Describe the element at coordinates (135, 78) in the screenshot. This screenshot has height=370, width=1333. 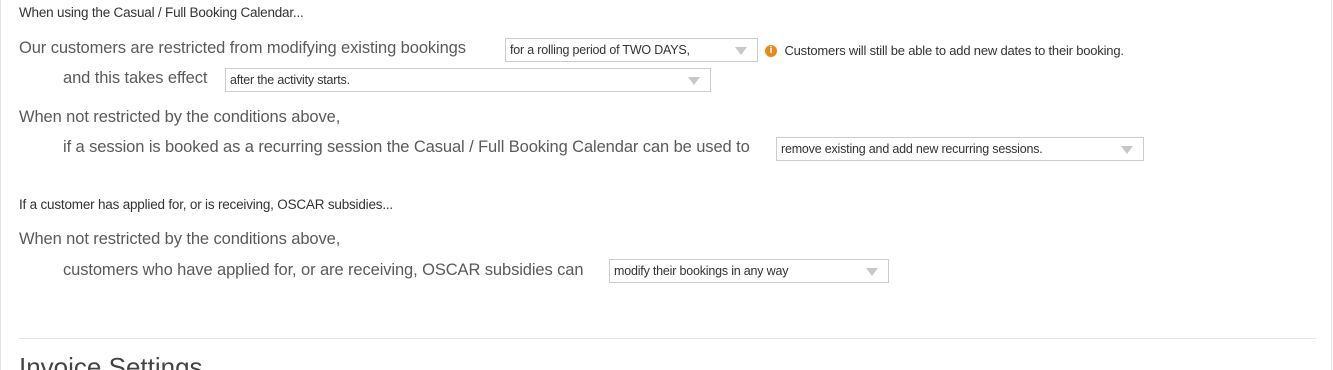
I see `effect-label: and this takes effect` at that location.